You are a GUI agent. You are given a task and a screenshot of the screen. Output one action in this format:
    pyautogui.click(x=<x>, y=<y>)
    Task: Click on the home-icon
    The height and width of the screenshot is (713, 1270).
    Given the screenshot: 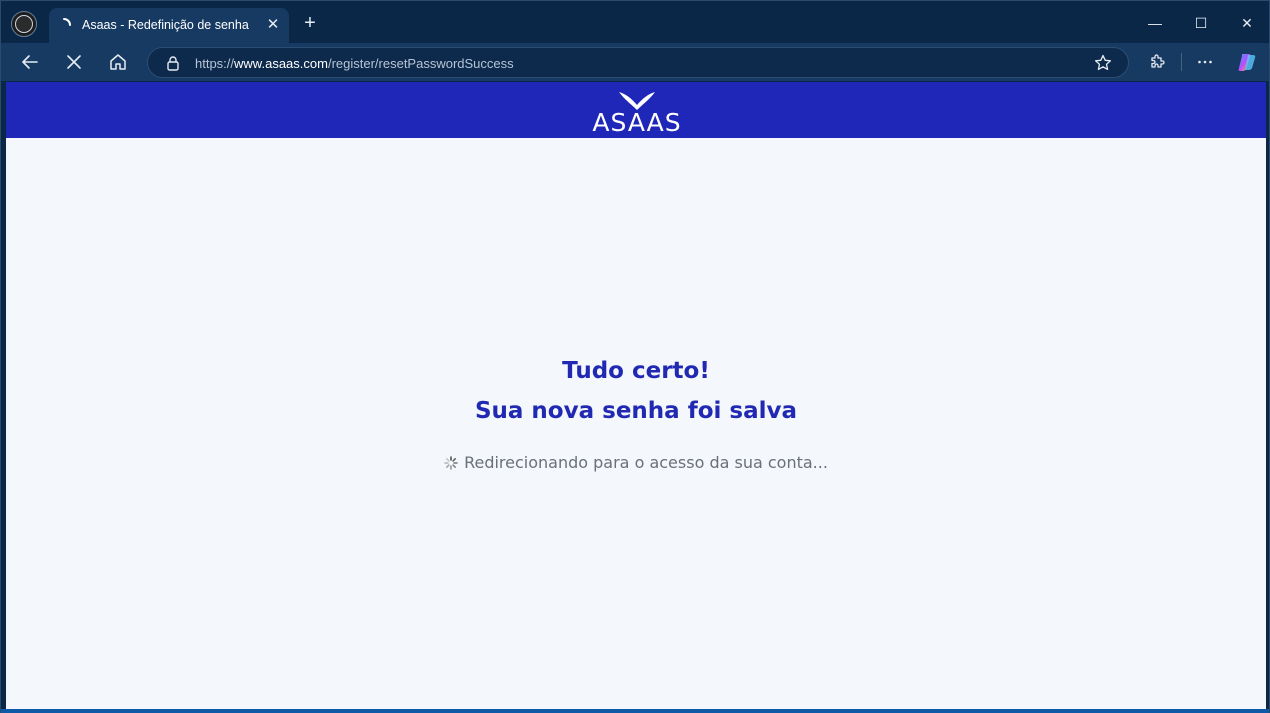 What is the action you would take?
    pyautogui.click(x=118, y=62)
    